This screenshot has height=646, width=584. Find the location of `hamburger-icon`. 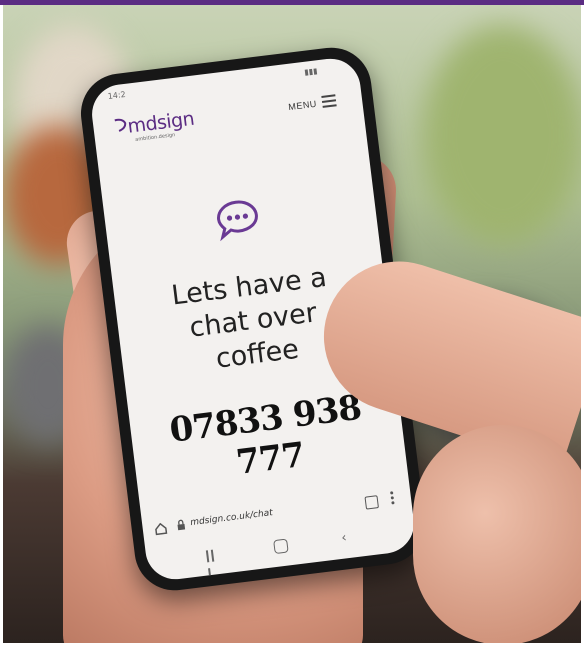

hamburger-icon is located at coordinates (329, 101).